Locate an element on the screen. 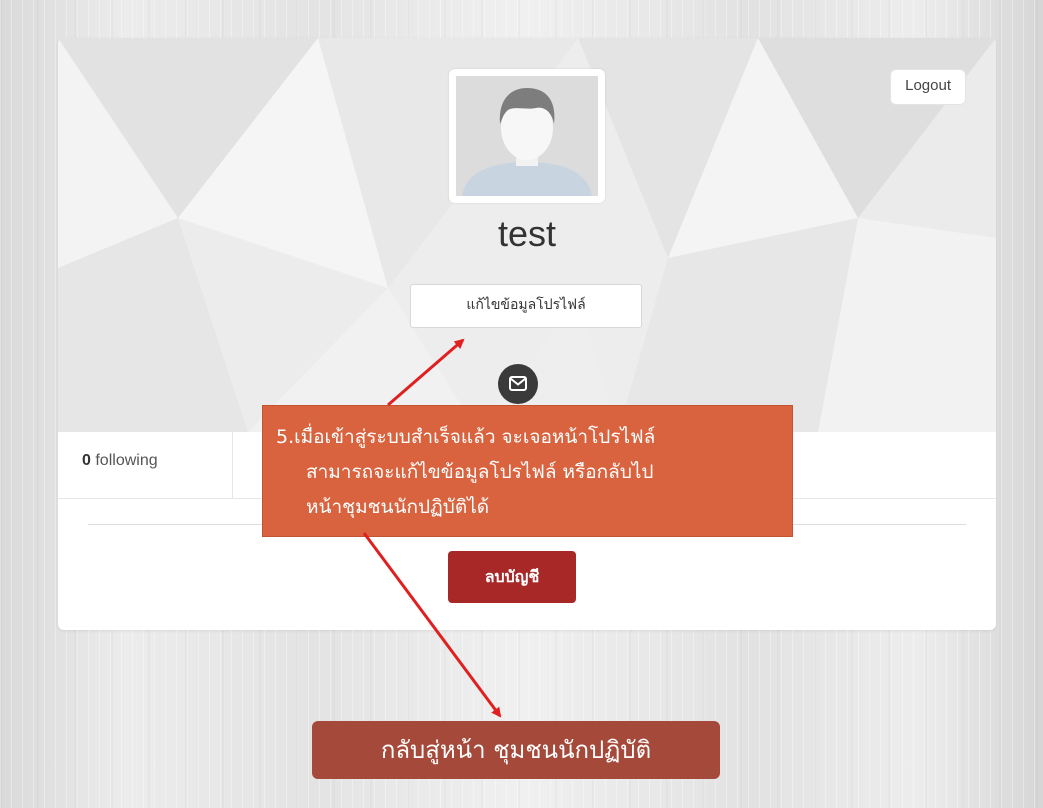  callout-line: หน้าชุมชนนักปฏิบัติได้ is located at coordinates (398, 507).